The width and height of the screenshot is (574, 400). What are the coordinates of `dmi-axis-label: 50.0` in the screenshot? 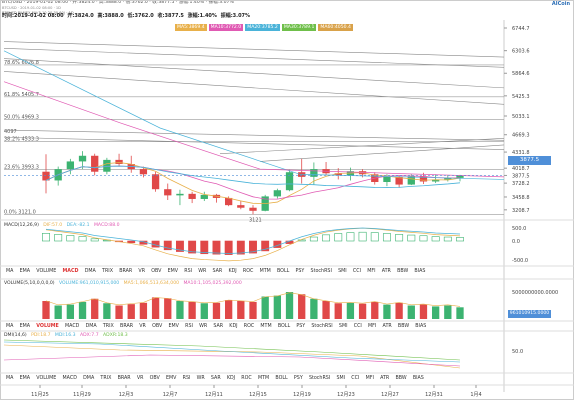 It's located at (517, 352).